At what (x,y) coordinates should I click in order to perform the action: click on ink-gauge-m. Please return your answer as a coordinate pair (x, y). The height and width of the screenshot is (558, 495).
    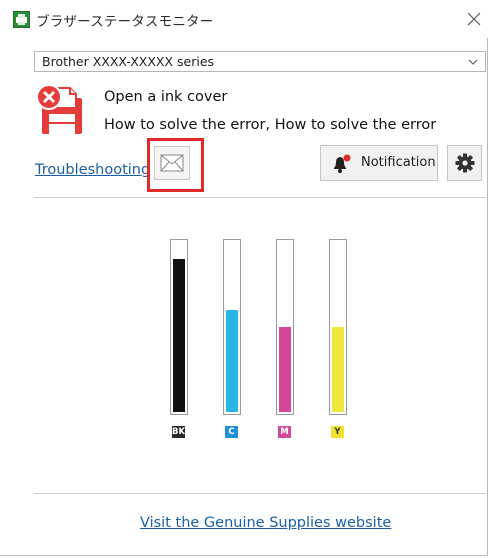
    Looking at the image, I should click on (285, 327).